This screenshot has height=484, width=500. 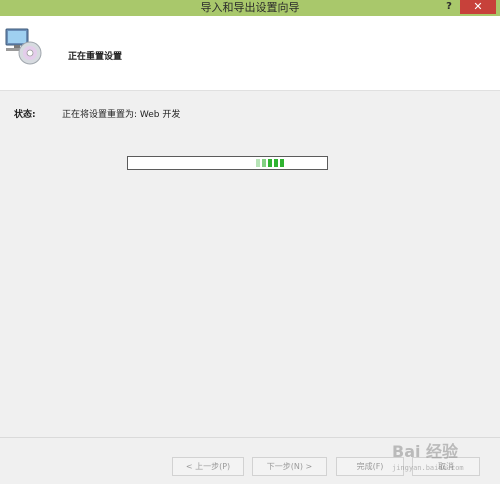 What do you see at coordinates (428, 468) in the screenshot?
I see `watermark-url: jingyan.baidu.com` at bounding box center [428, 468].